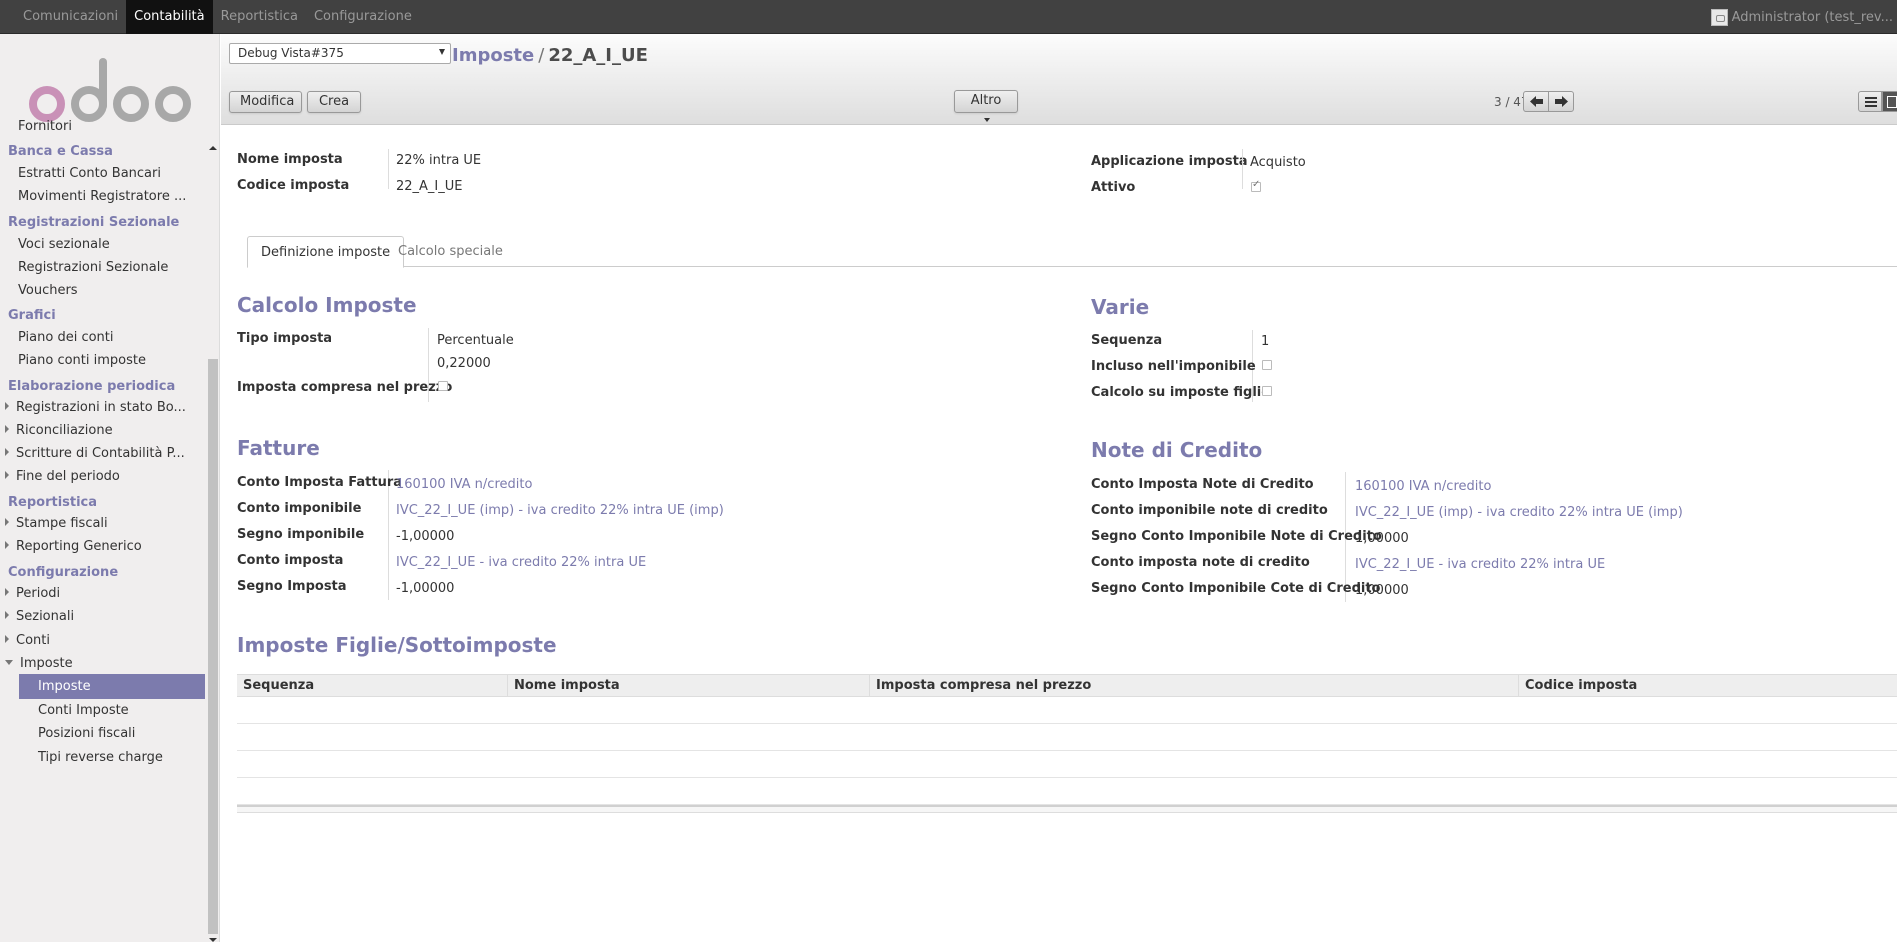  Describe the element at coordinates (9, 662) in the screenshot. I see `collapse-arrow-icon` at that location.